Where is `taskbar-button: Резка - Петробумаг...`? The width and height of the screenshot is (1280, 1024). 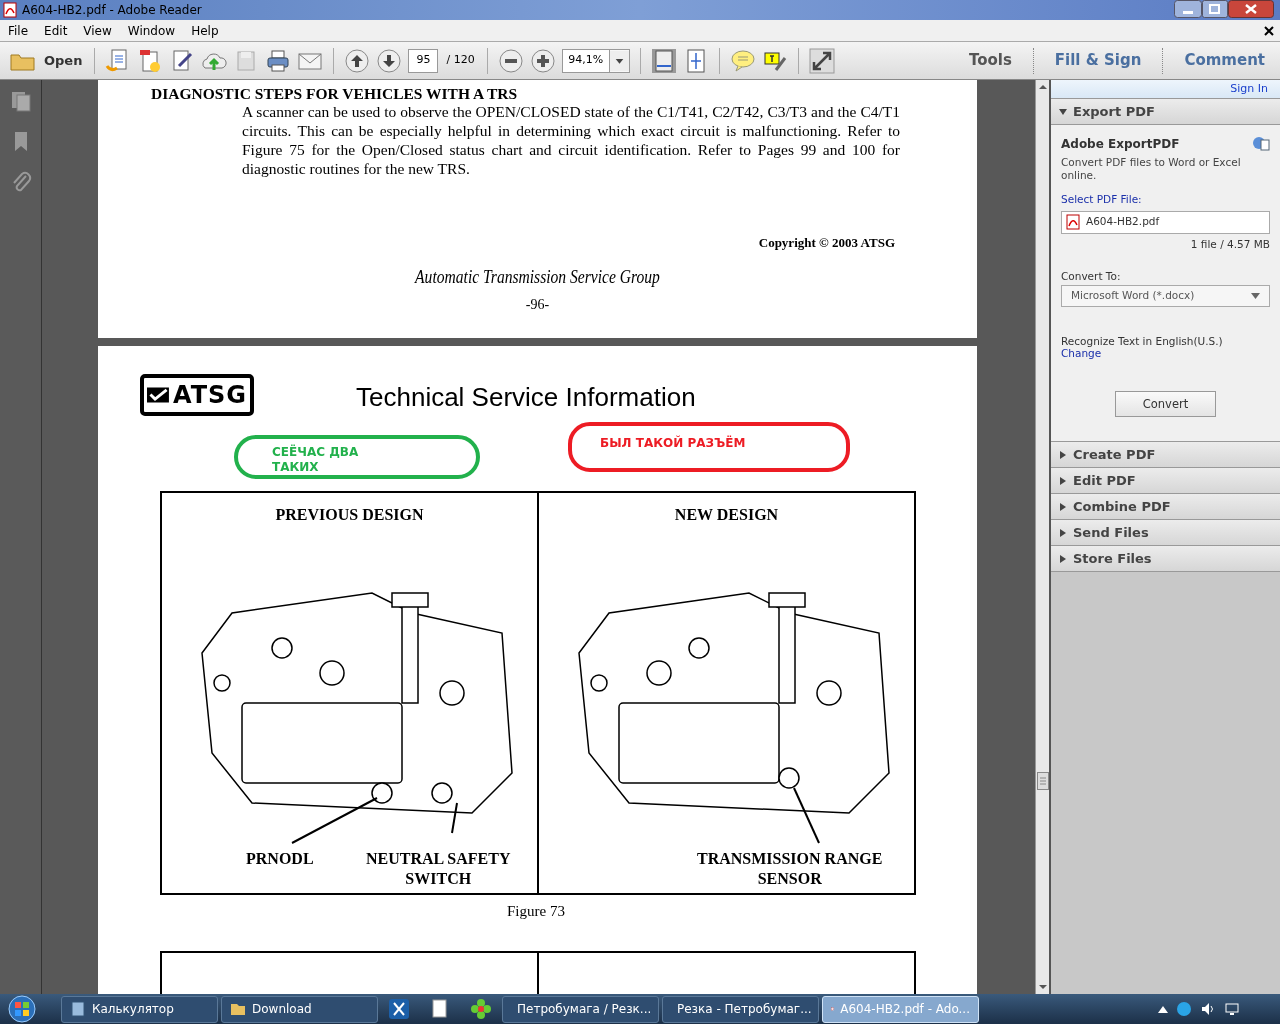
taskbar-button: Резка - Петробумаг... is located at coordinates (740, 1009).